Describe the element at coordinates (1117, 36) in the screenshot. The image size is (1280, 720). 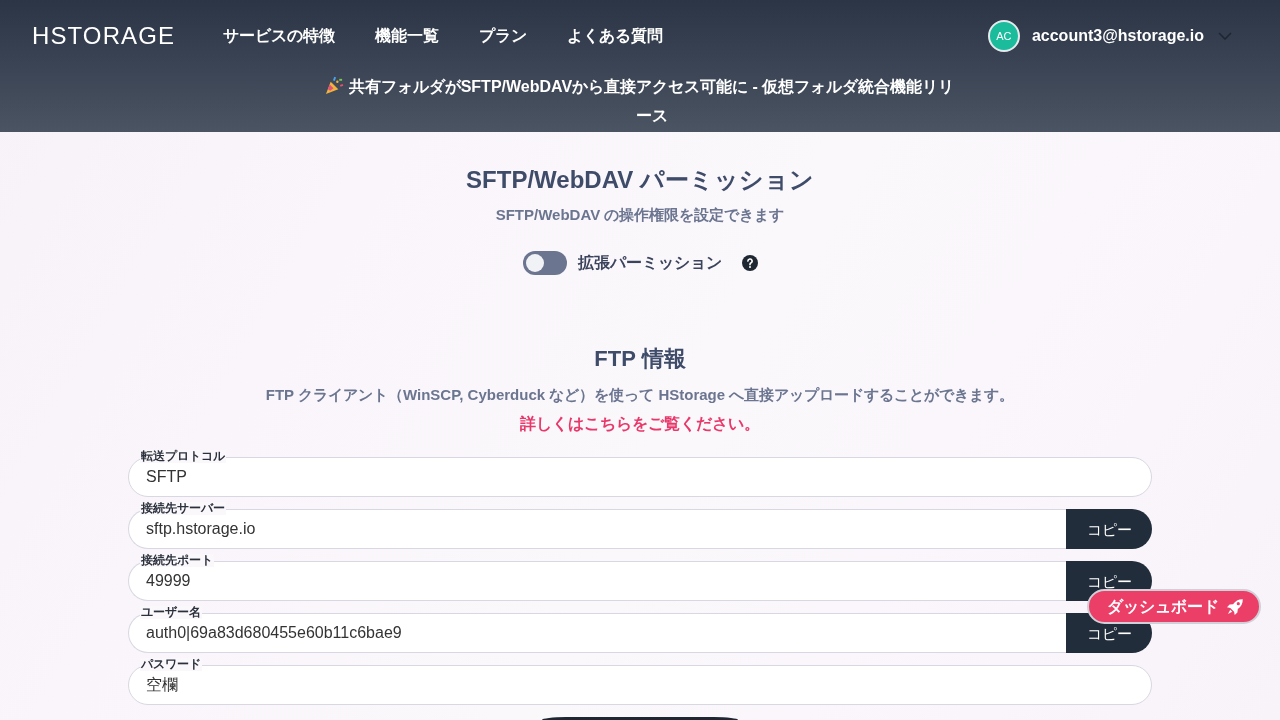
I see `account-email: account3@hstorage.io` at that location.